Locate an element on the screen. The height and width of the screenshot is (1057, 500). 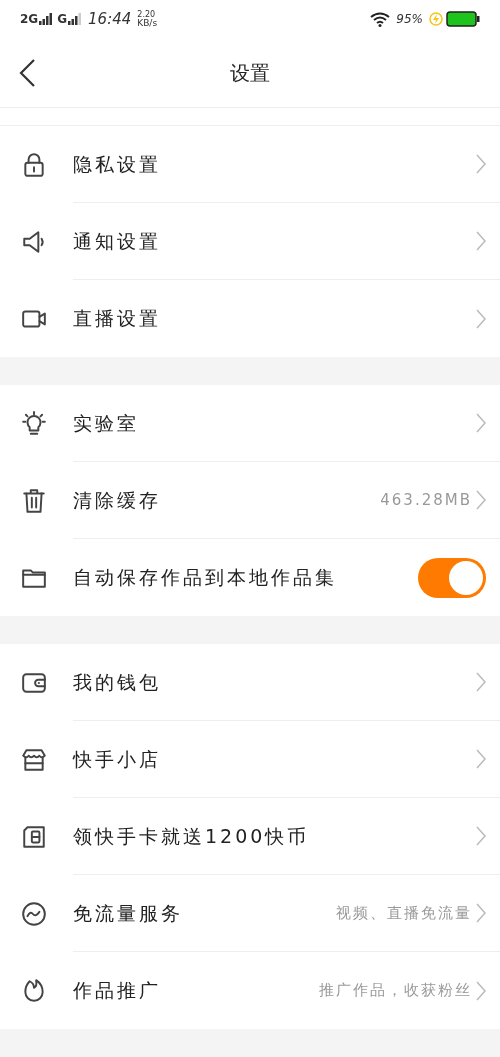
row-label: 领快手卡就送1200快币 is located at coordinates (192, 836).